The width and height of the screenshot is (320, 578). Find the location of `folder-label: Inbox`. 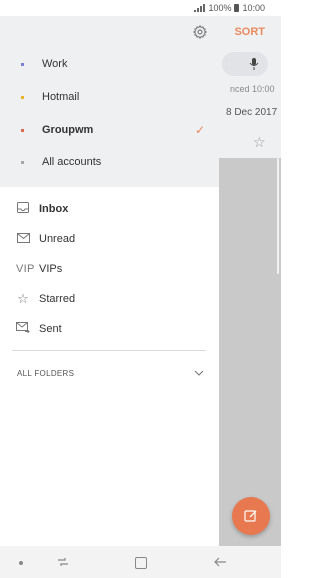

folder-label: Inbox is located at coordinates (54, 209).